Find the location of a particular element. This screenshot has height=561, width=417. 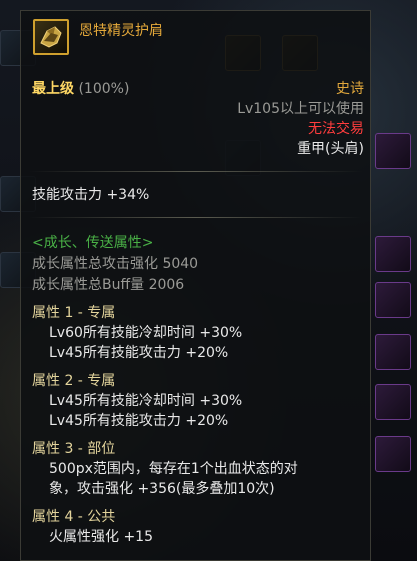

item-name: 恩特精灵护肩 is located at coordinates (121, 31).